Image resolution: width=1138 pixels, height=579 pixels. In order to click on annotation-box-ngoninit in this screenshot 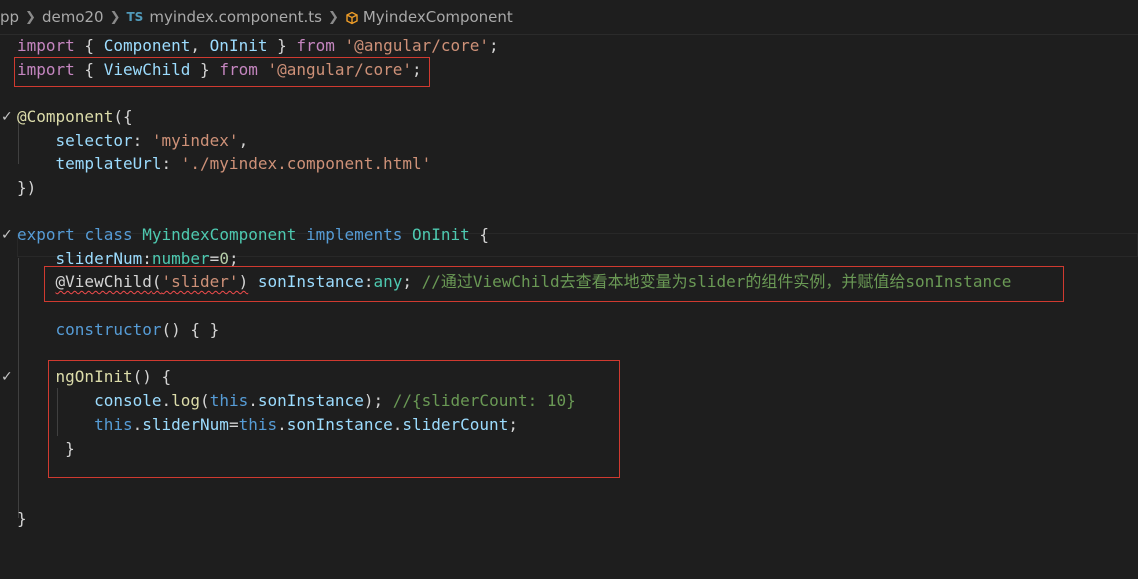, I will do `click(334, 419)`.